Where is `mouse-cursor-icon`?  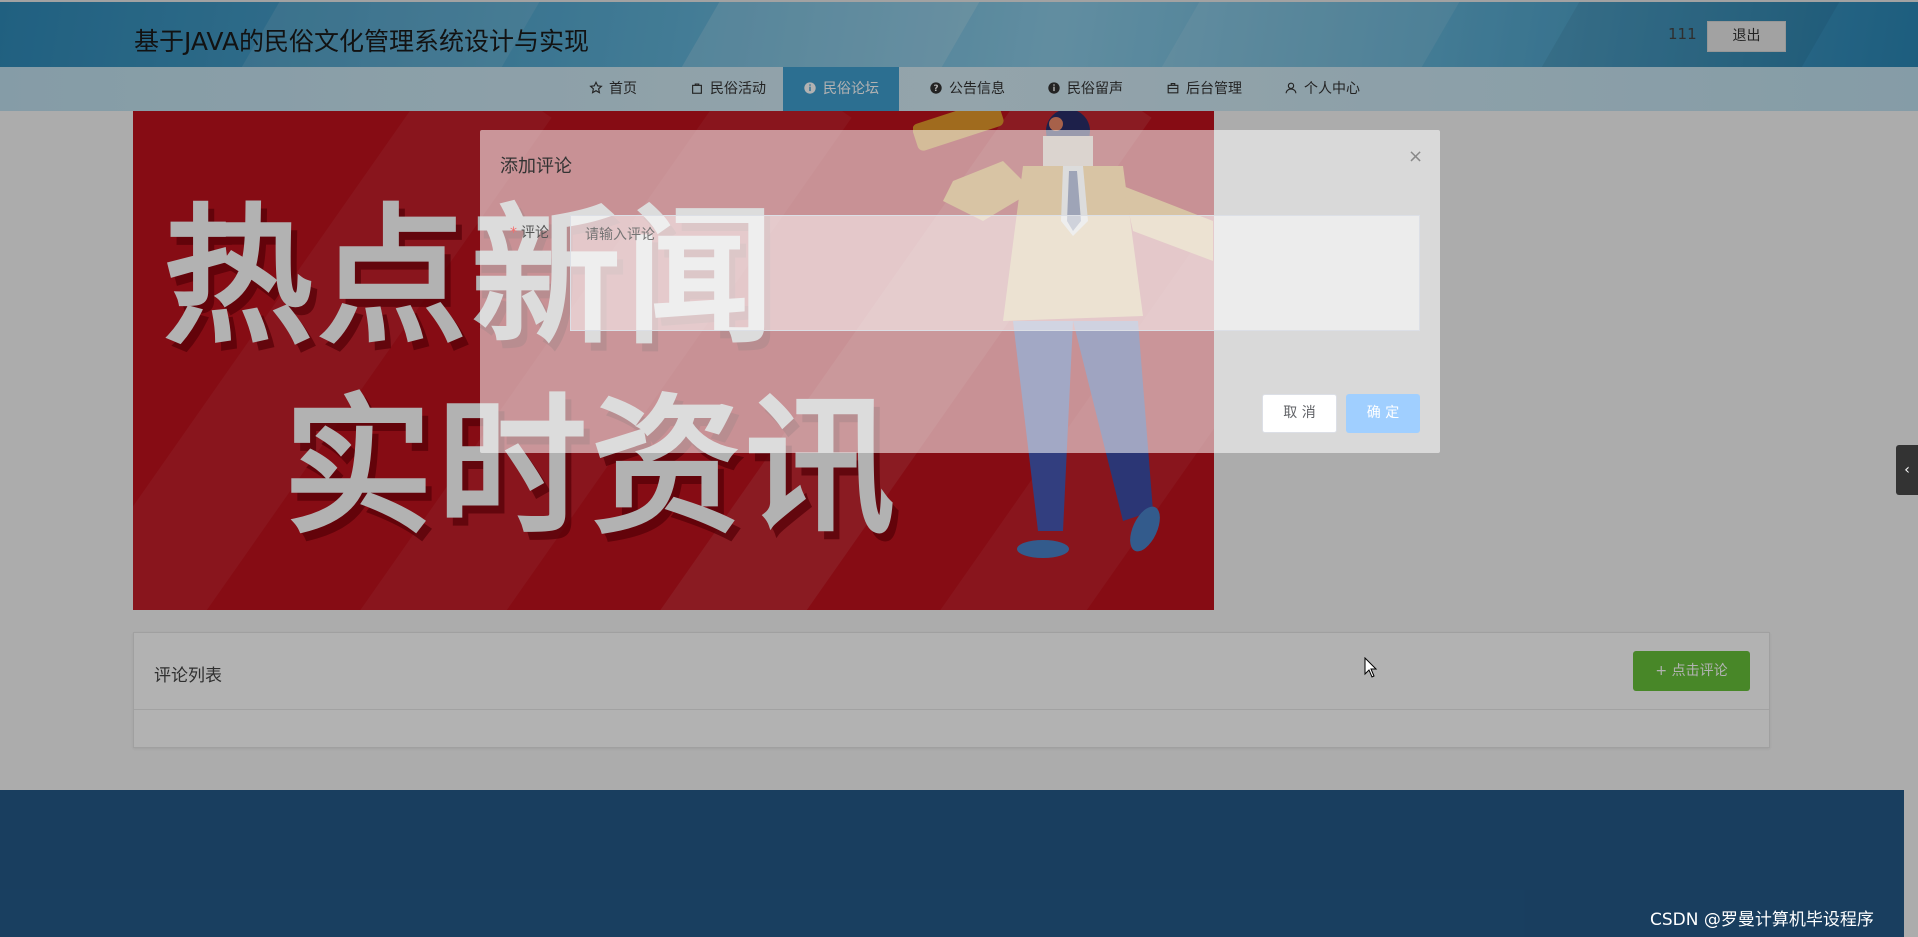 mouse-cursor-icon is located at coordinates (1371, 667).